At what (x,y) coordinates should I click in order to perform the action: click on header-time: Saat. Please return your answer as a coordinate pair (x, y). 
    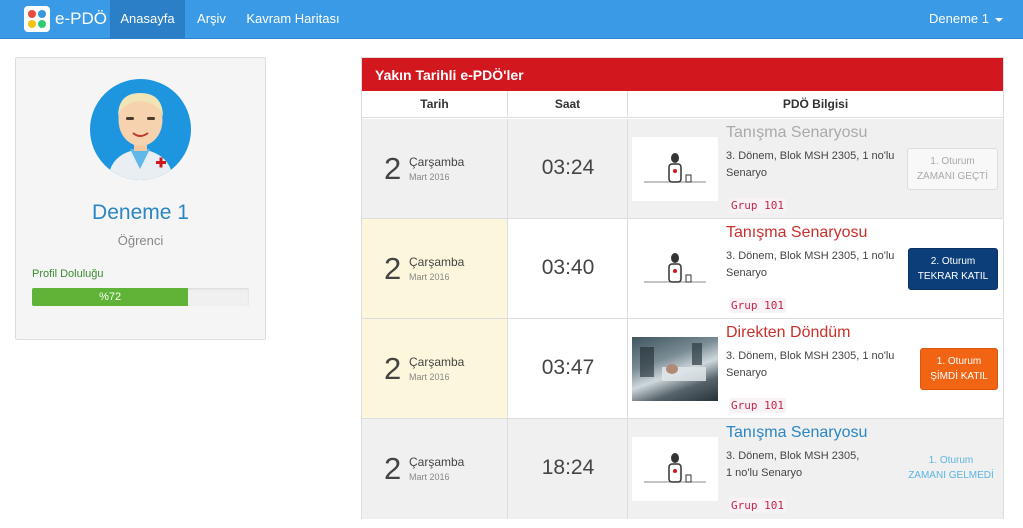
    Looking at the image, I should click on (568, 104).